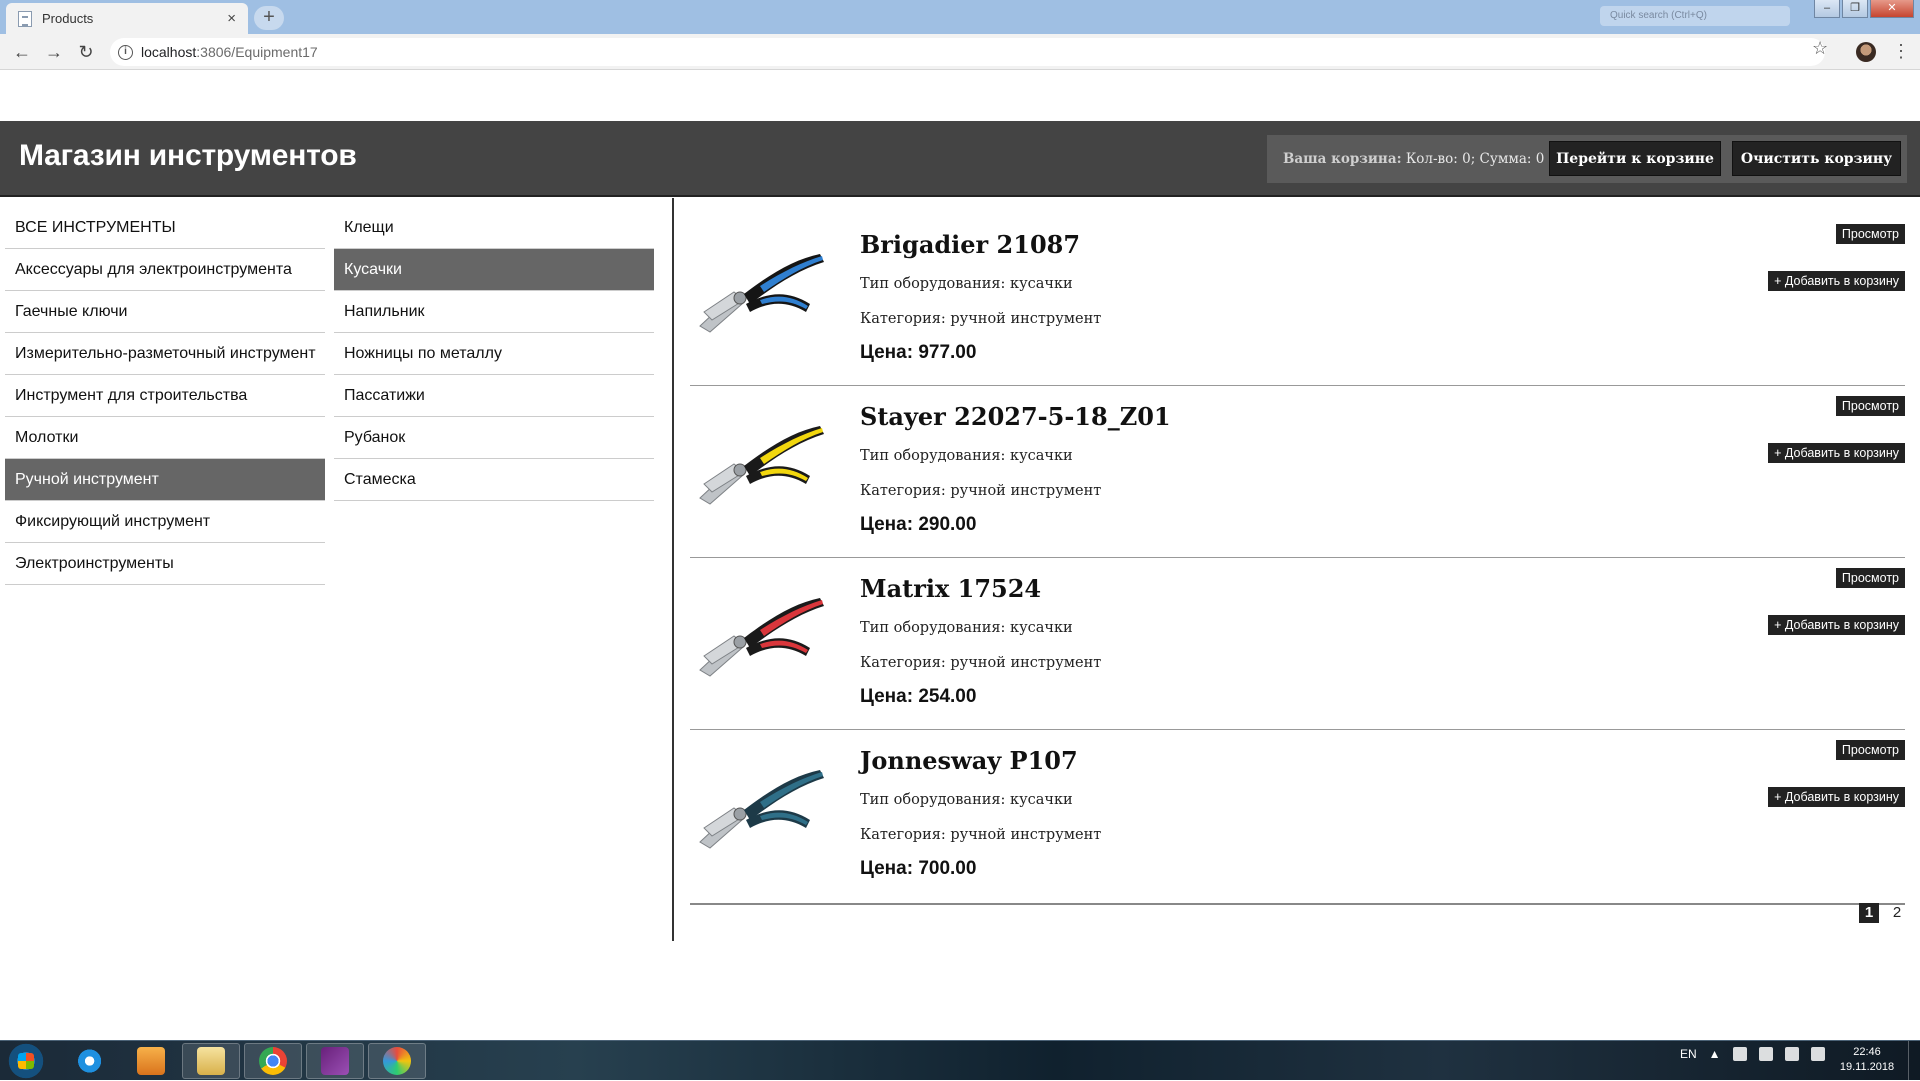 The image size is (1920, 1081). What do you see at coordinates (1827, 9) in the screenshot?
I see `minimize-button: –` at bounding box center [1827, 9].